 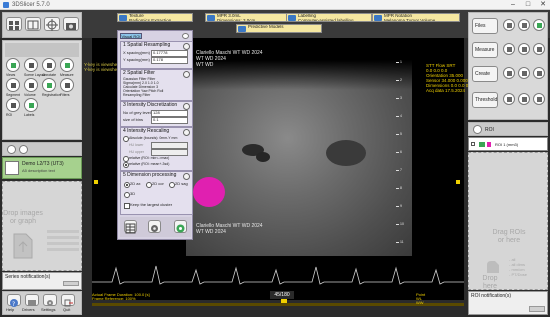 I want to click on run-button, so click(x=180, y=226).